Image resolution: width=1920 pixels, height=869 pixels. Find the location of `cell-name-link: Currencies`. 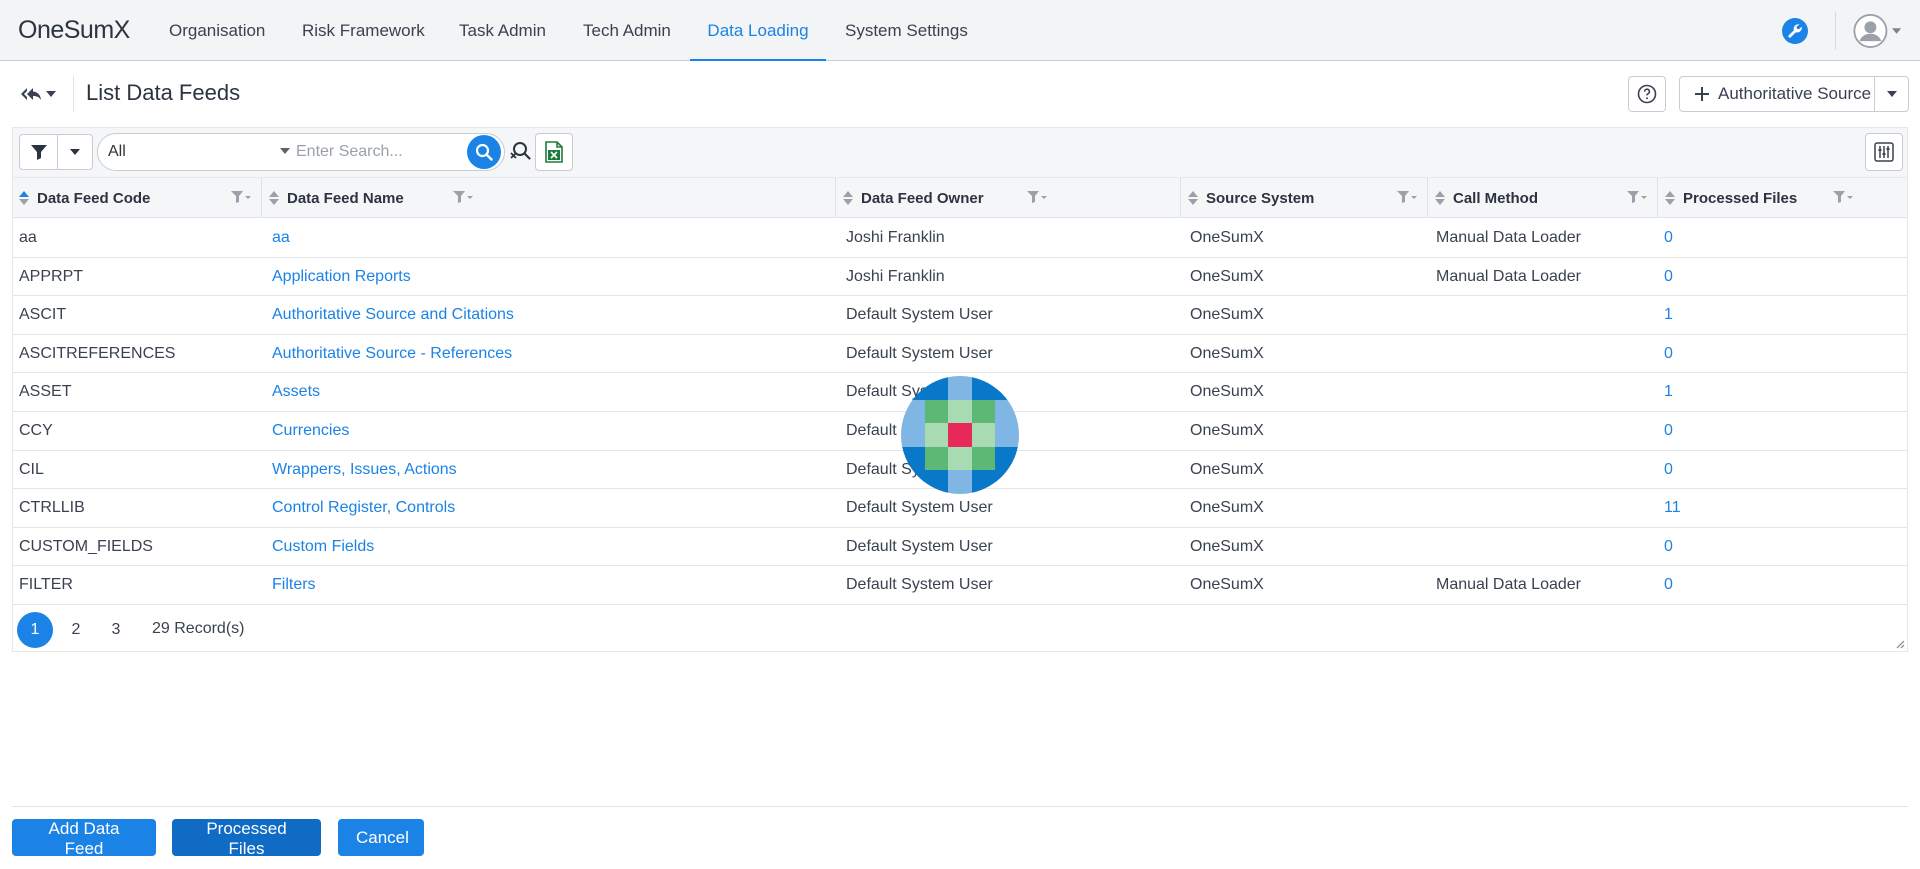

cell-name-link: Currencies is located at coordinates (310, 431).